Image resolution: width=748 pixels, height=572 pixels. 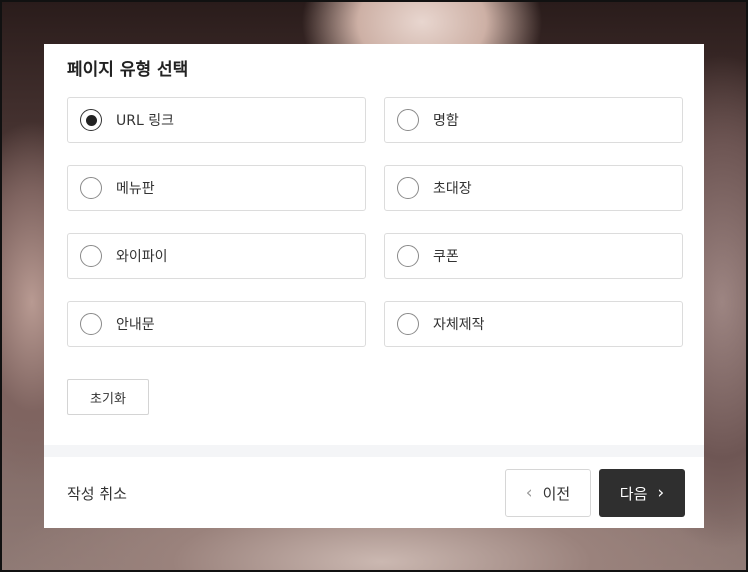 What do you see at coordinates (108, 397) in the screenshot?
I see `reset-button: 초기화` at bounding box center [108, 397].